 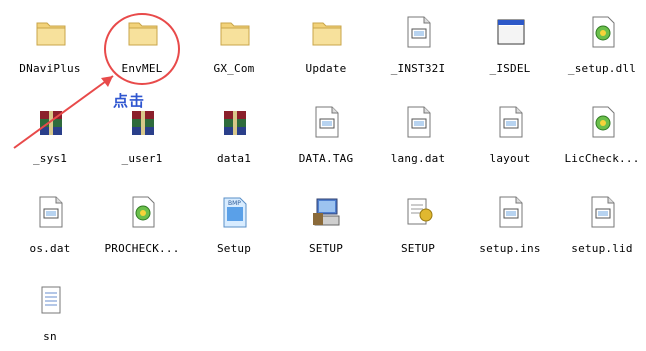 I want to click on file-label: DNaviPlus, so click(x=50, y=68).